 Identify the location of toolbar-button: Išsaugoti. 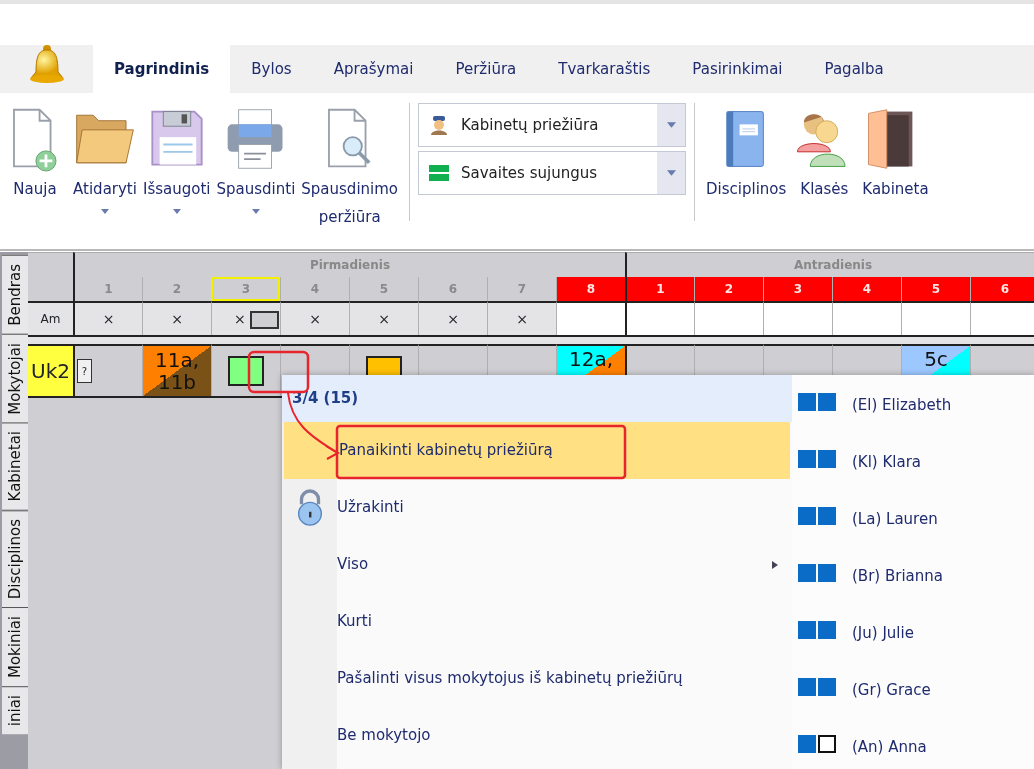
(177, 158).